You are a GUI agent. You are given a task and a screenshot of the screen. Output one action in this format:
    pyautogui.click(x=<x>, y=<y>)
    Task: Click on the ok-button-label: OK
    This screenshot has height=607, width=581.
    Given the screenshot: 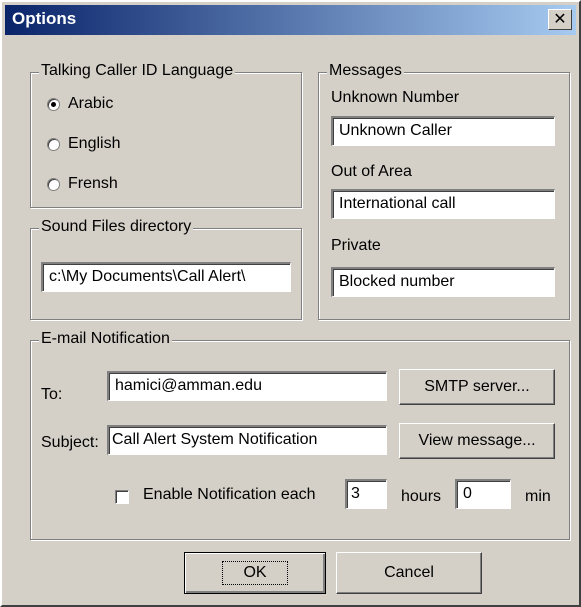 What is the action you would take?
    pyautogui.click(x=255, y=573)
    